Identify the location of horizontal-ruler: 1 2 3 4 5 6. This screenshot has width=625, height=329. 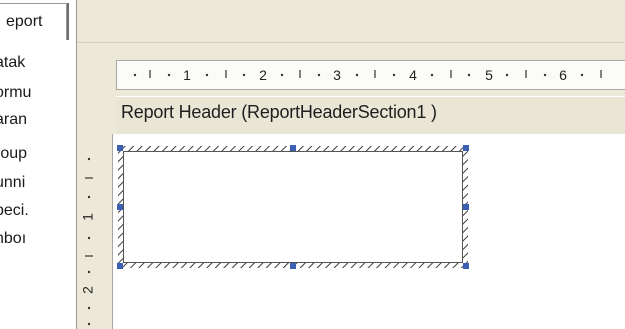
(370, 75).